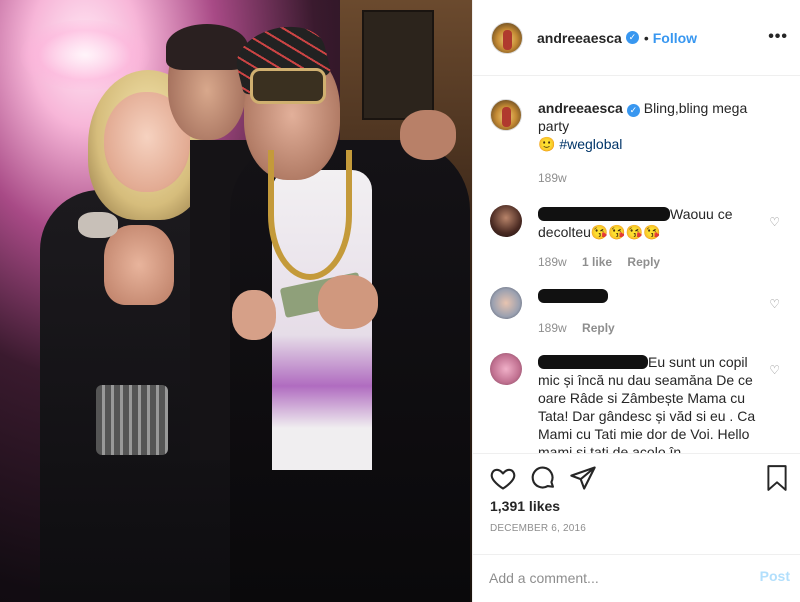  Describe the element at coordinates (597, 262) in the screenshot. I see `comment-likes: 1 like` at that location.